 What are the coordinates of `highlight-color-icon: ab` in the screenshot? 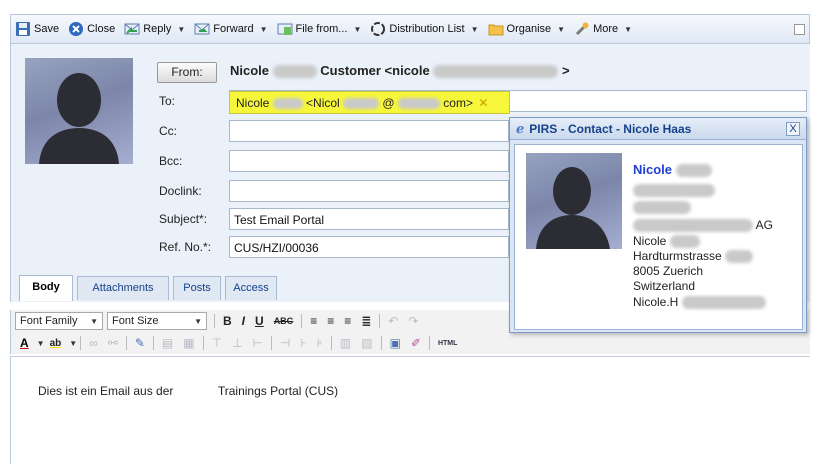 It's located at (56, 343).